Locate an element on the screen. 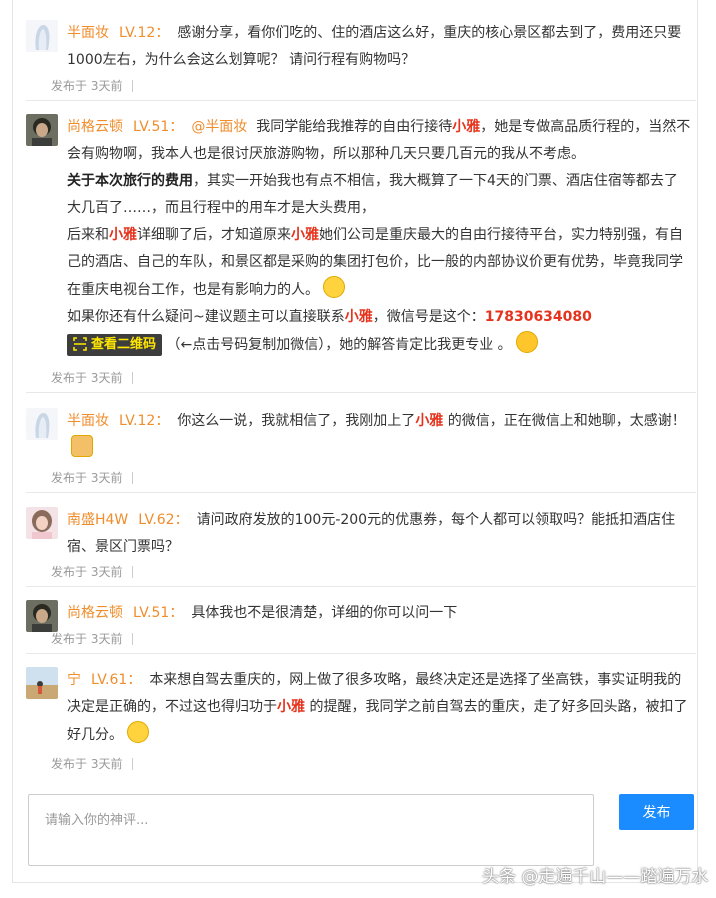  view-qr-code-button: 查看二维码 is located at coordinates (115, 345).